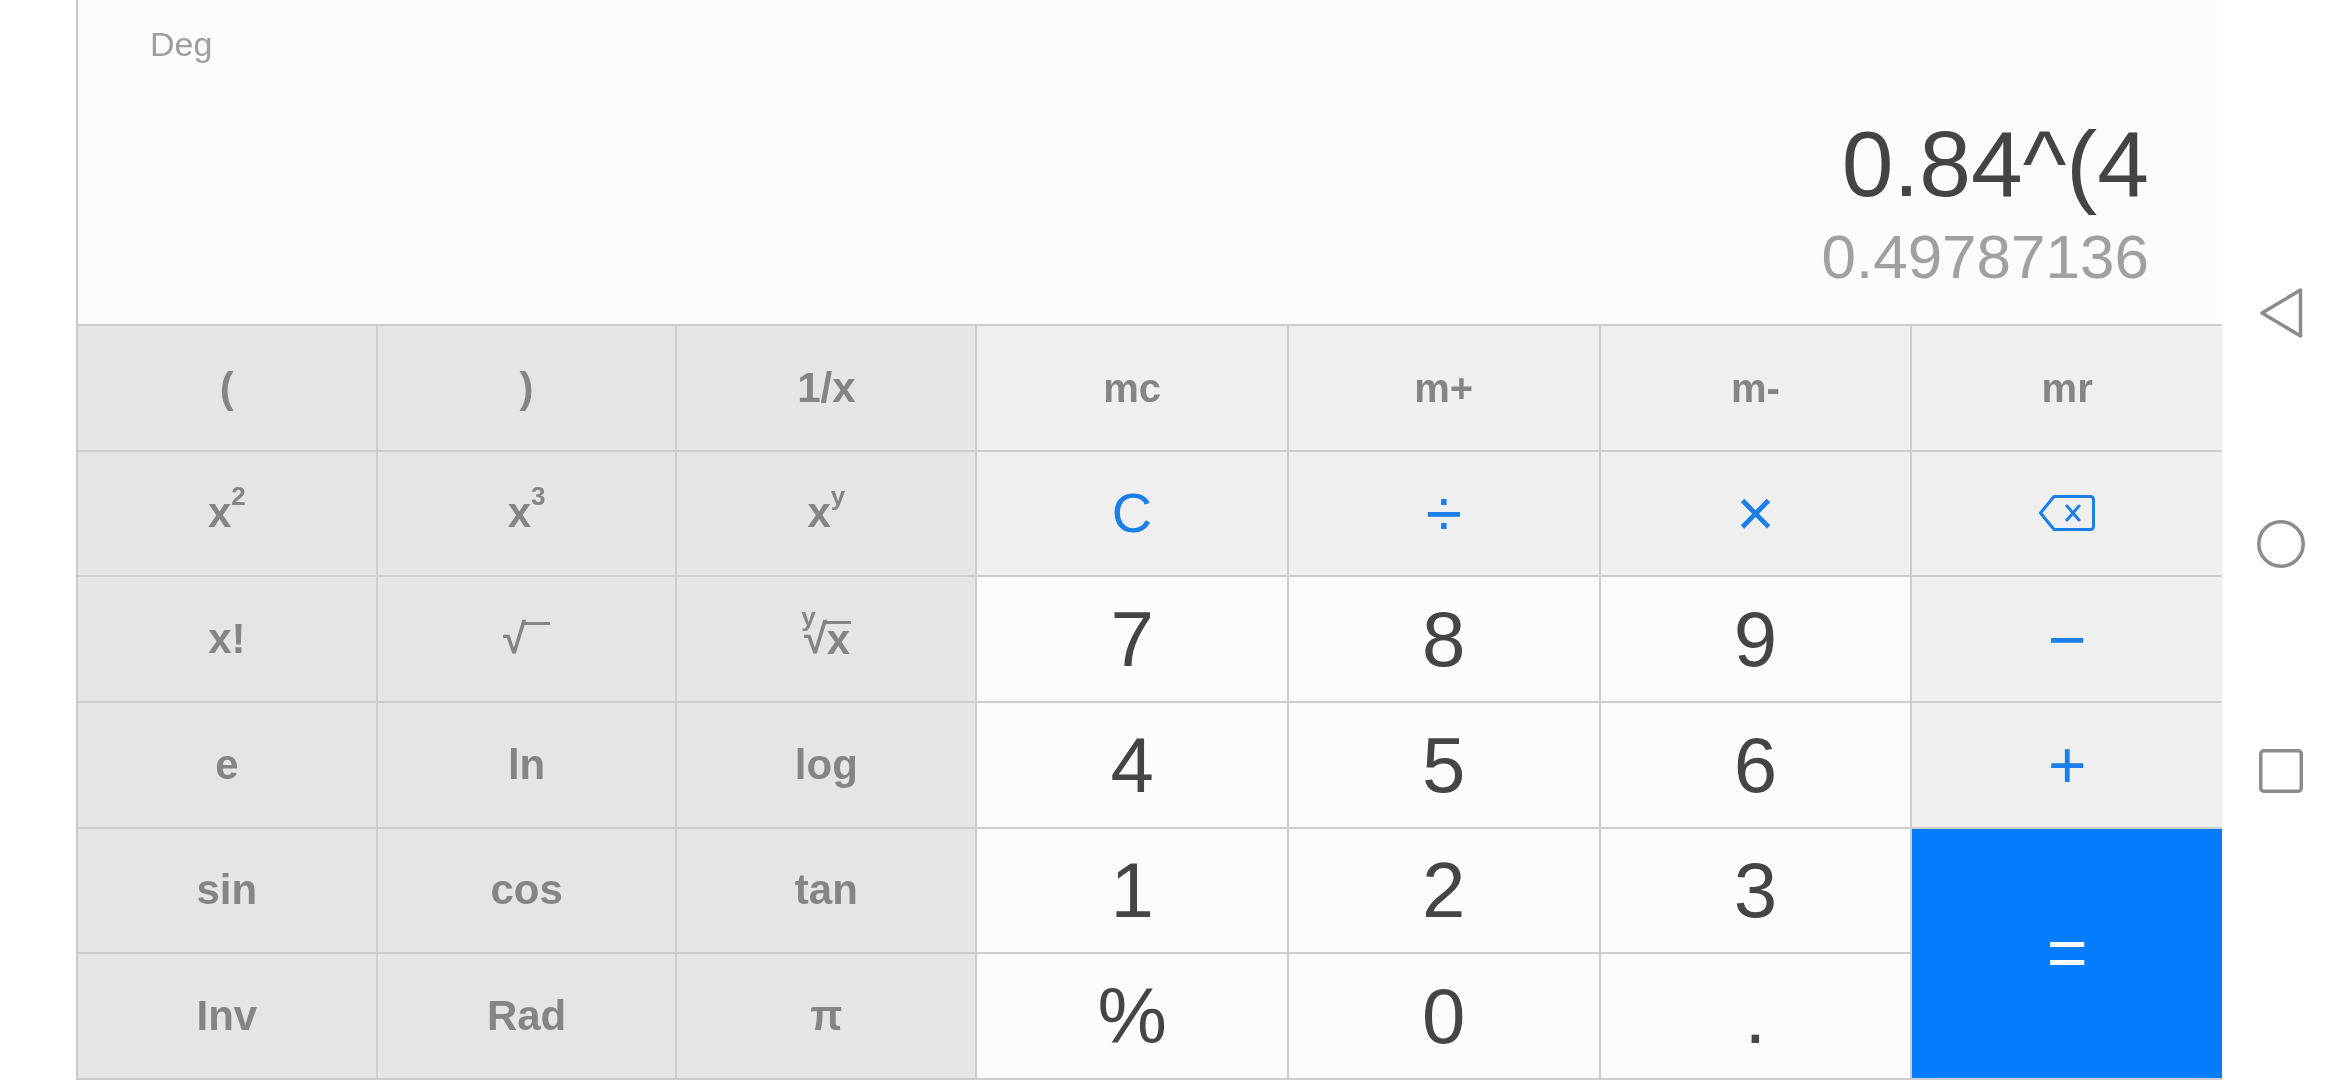  I want to click on function-key: sin, so click(227, 890).